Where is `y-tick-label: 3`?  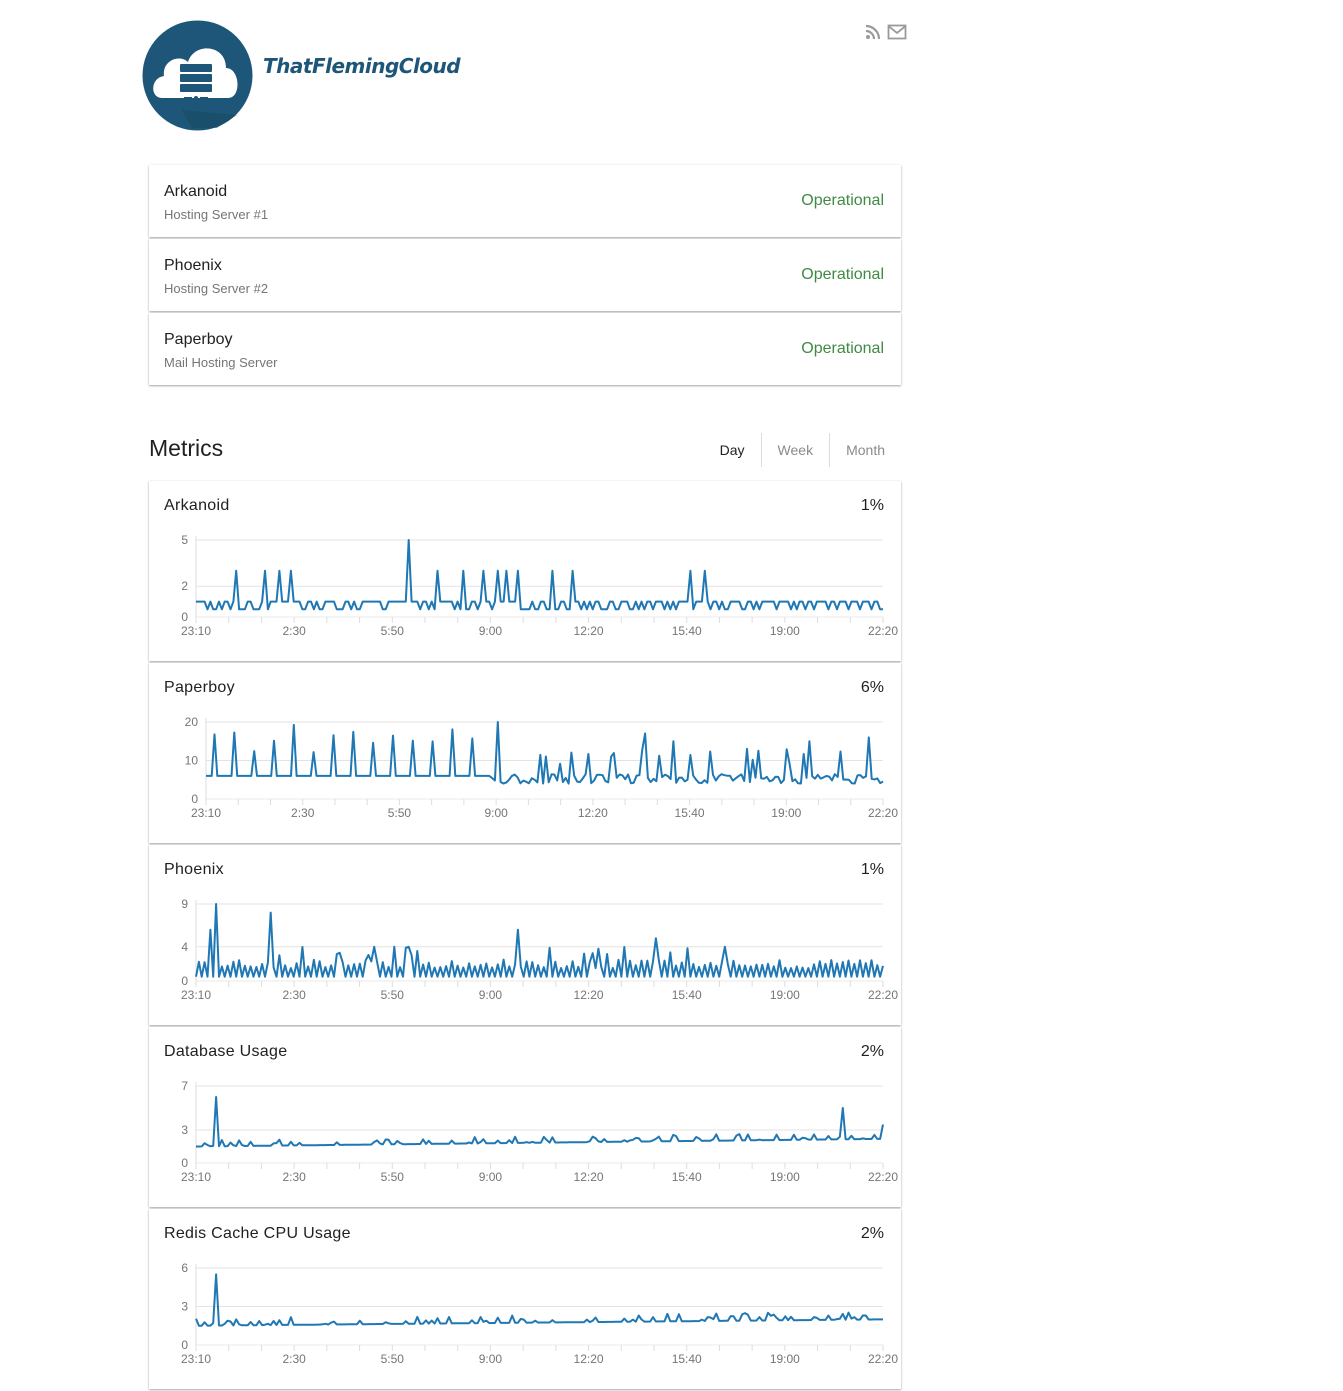
y-tick-label: 3 is located at coordinates (184, 1130).